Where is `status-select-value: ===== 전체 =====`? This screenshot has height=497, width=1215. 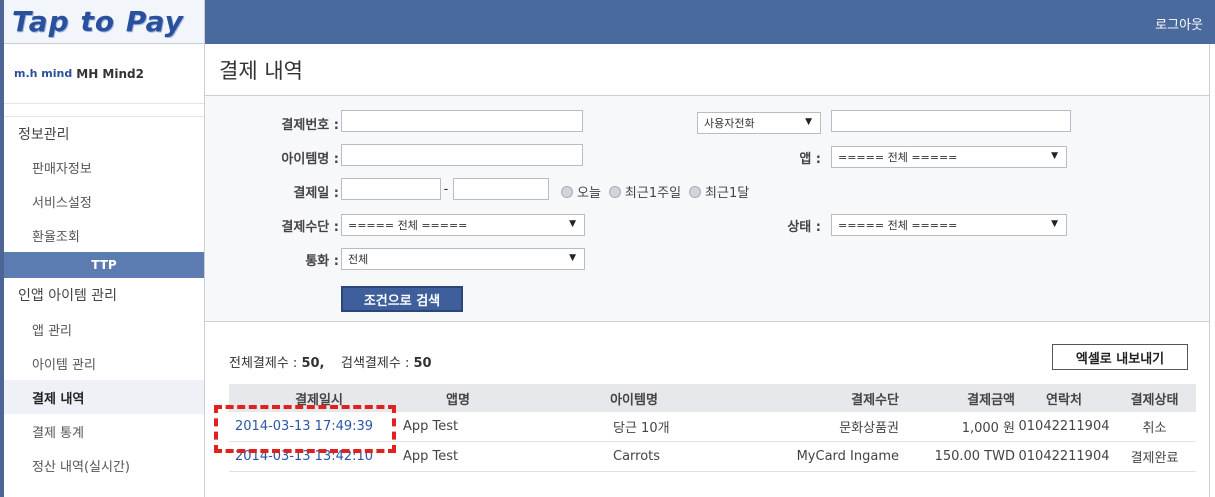 status-select-value: ===== 전체 ===== is located at coordinates (898, 225).